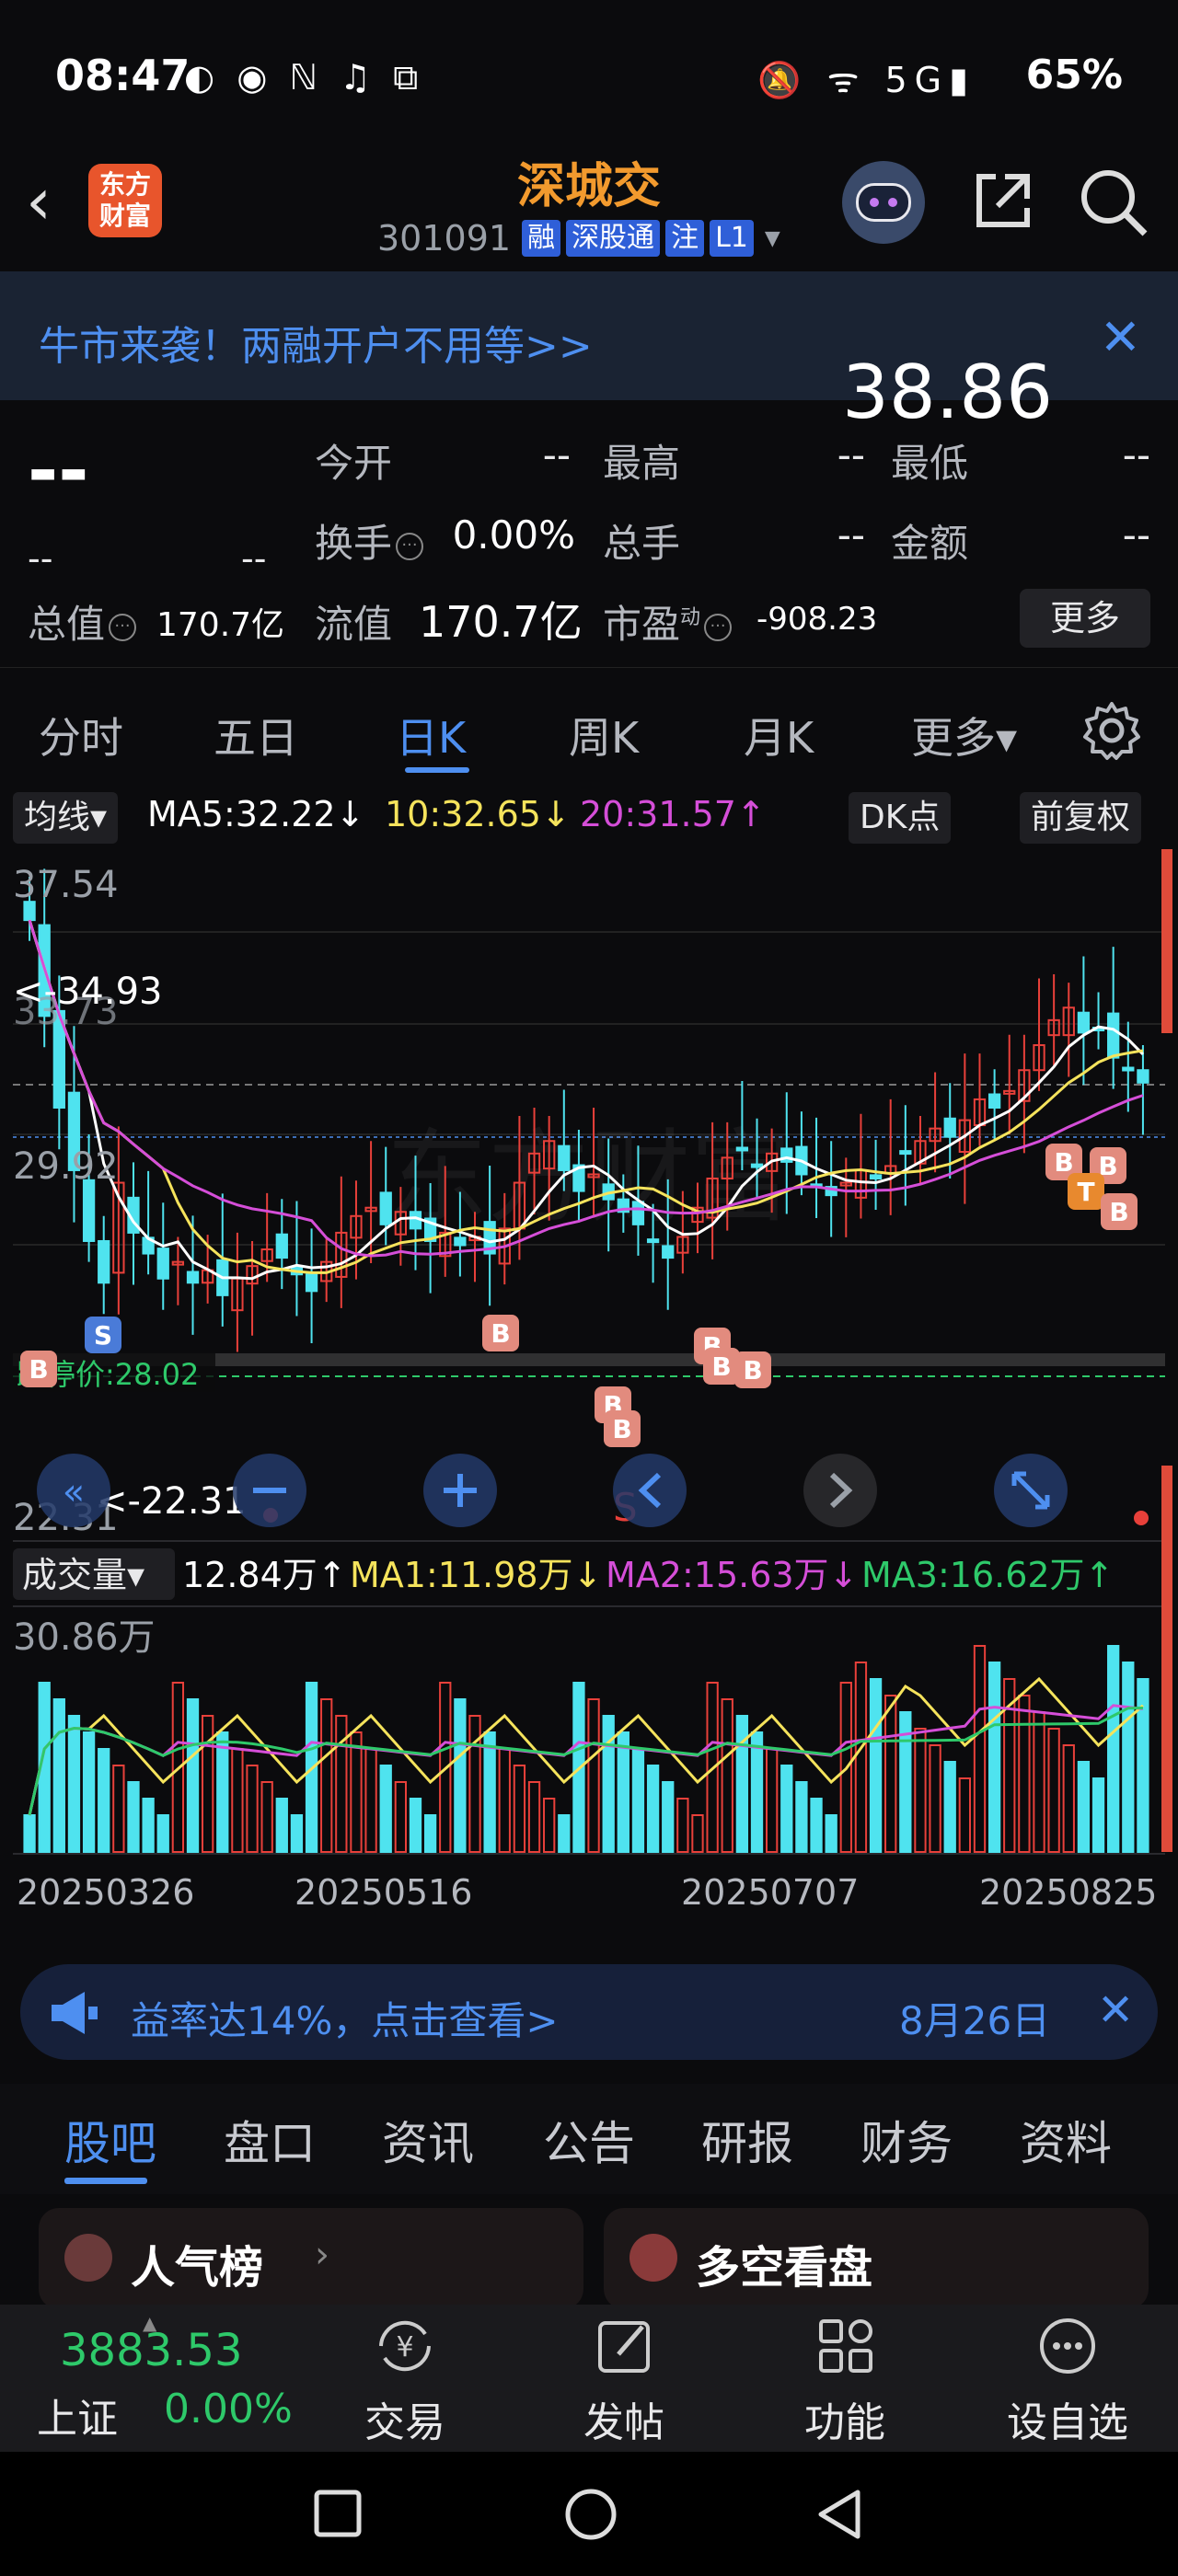  I want to click on share-icon, so click(1003, 201).